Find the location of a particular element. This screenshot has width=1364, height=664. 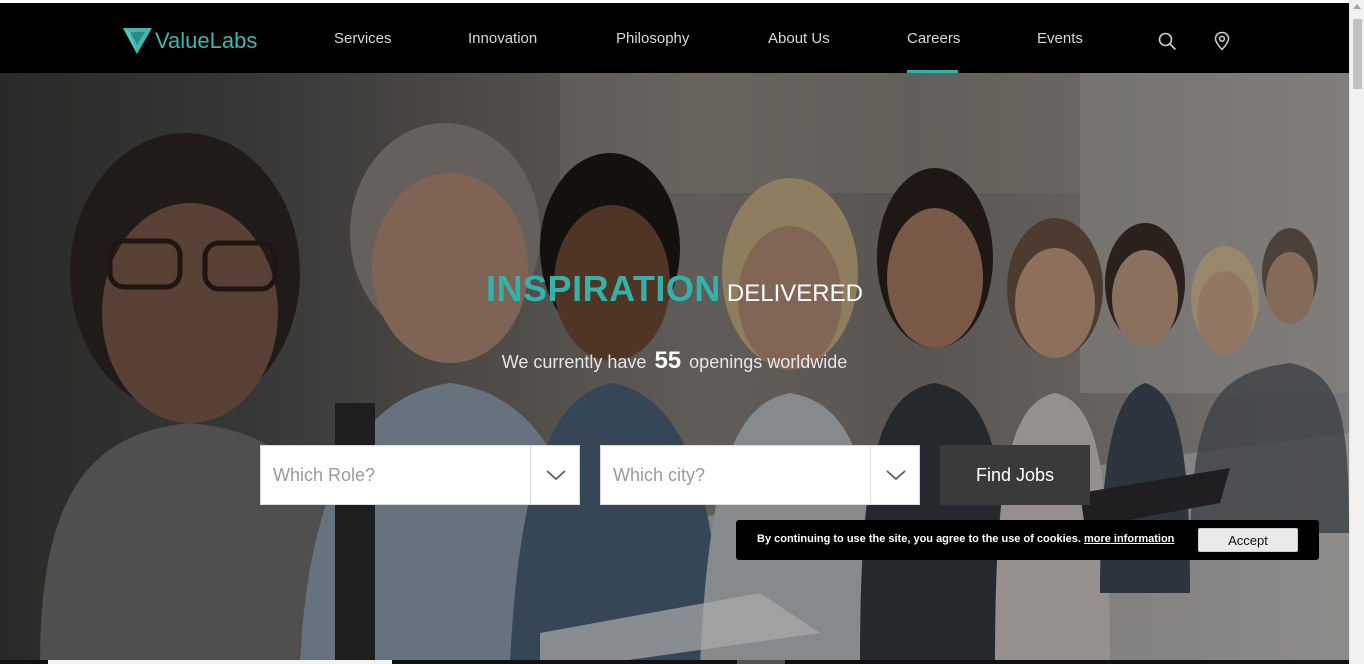

city-select: Which city? is located at coordinates (760, 475).